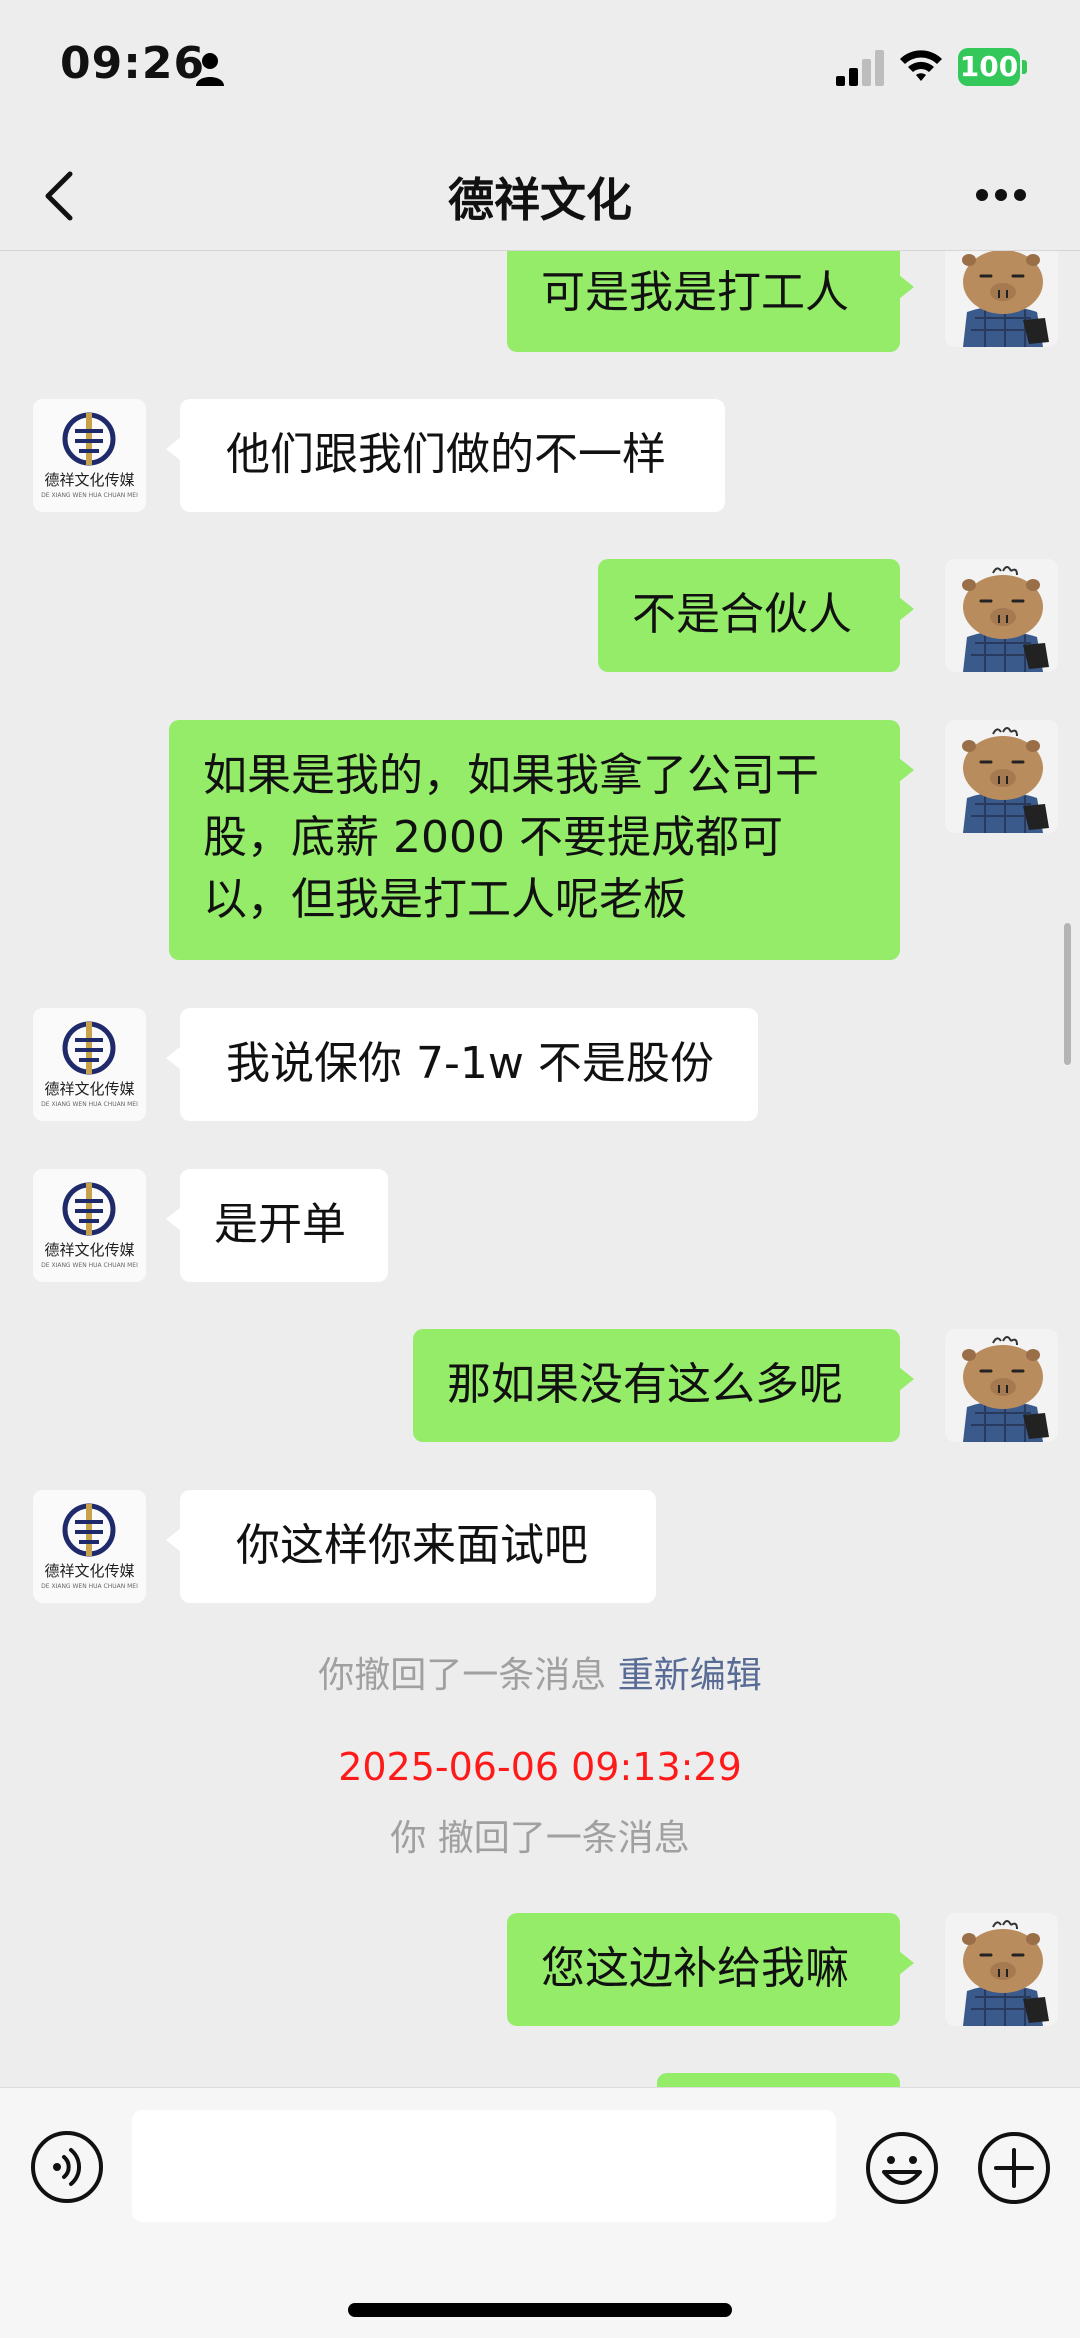 This screenshot has width=1080, height=2338. I want to click on input-bar, so click(540, 2212).